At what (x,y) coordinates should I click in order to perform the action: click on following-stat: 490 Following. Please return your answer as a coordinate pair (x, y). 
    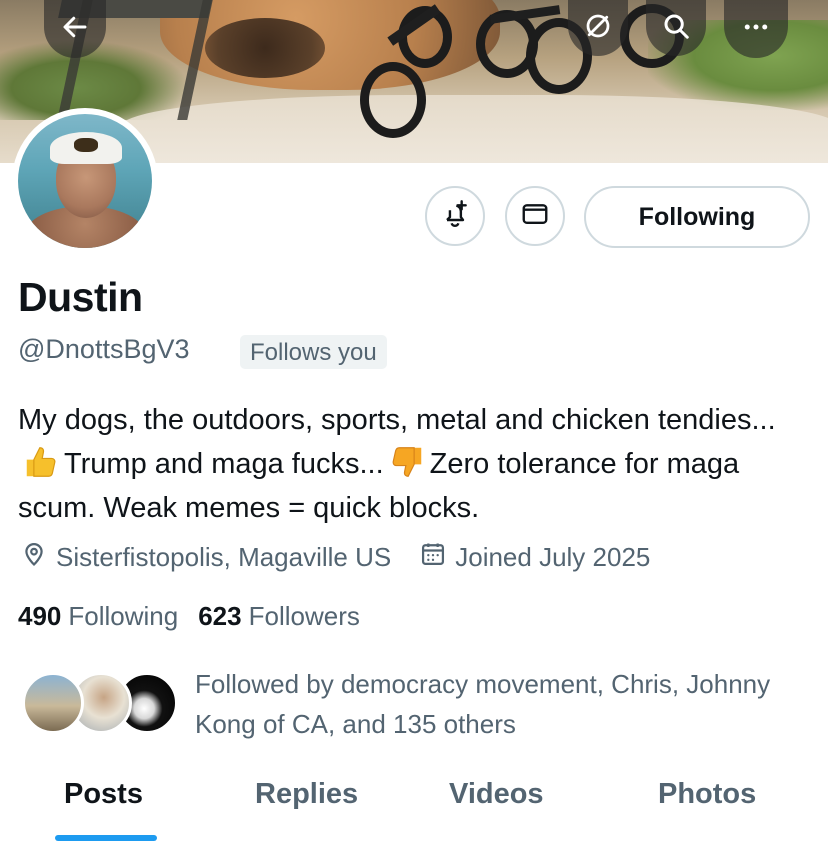
    Looking at the image, I should click on (98, 616).